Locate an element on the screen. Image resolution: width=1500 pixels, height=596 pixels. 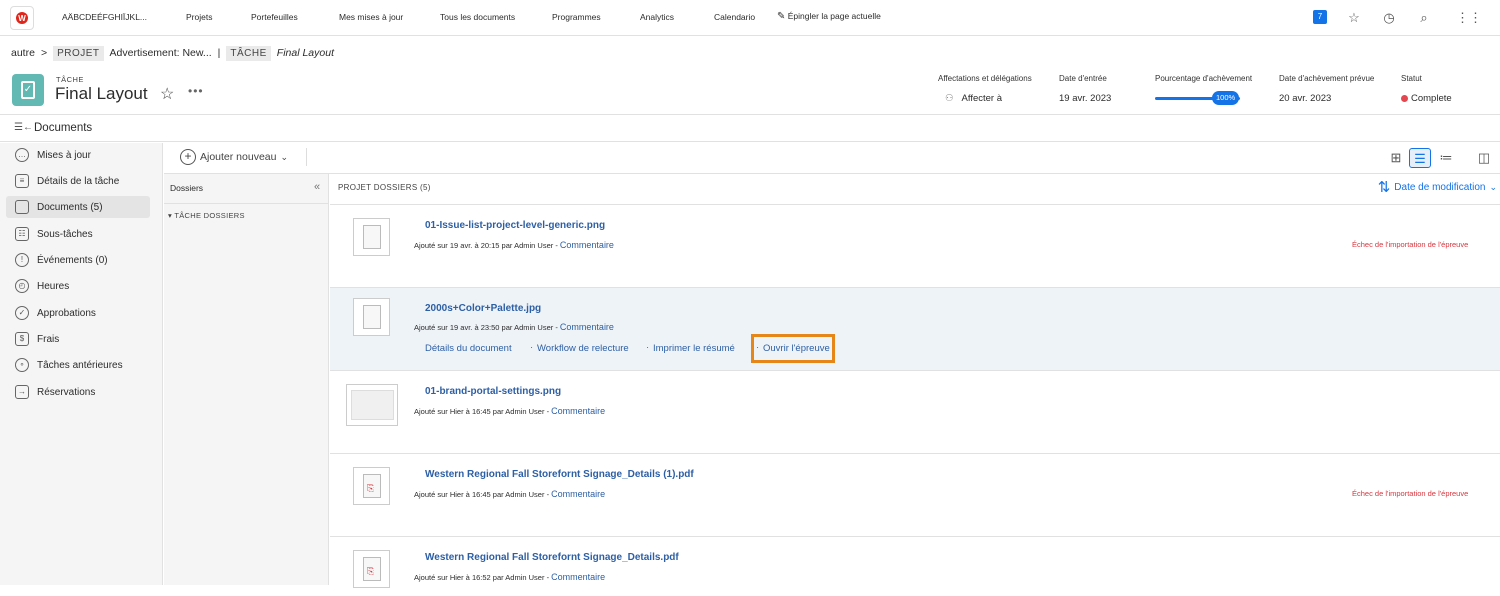
documents-section-bar: ☰← Documents is located at coordinates (750, 128).